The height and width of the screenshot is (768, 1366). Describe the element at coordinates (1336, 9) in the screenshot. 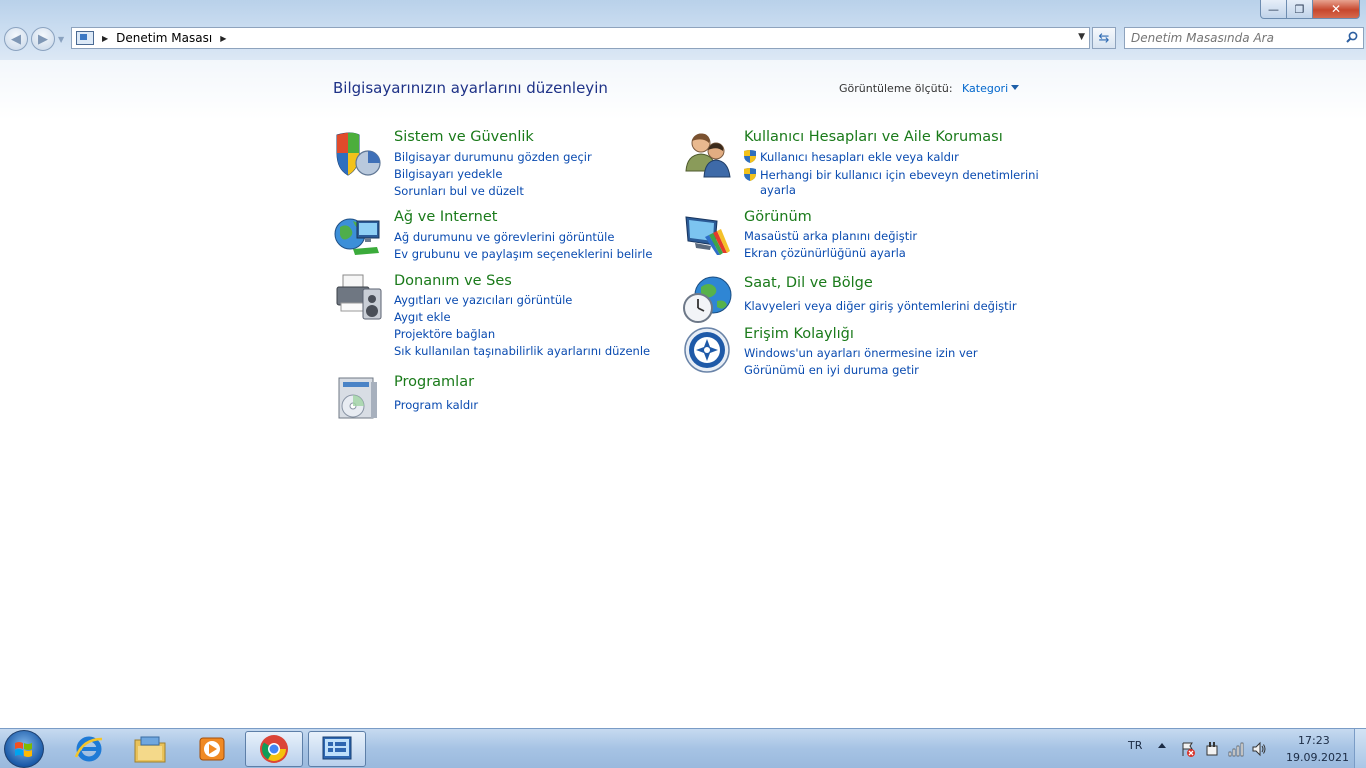

I see `close-button: ✕` at that location.